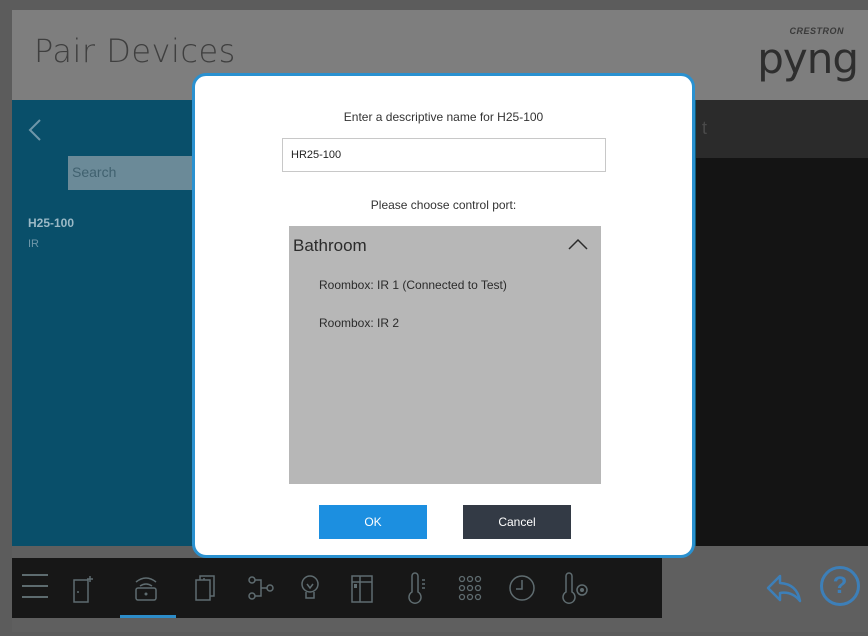 The width and height of the screenshot is (868, 636). I want to click on chevron-up-icon, so click(578, 244).